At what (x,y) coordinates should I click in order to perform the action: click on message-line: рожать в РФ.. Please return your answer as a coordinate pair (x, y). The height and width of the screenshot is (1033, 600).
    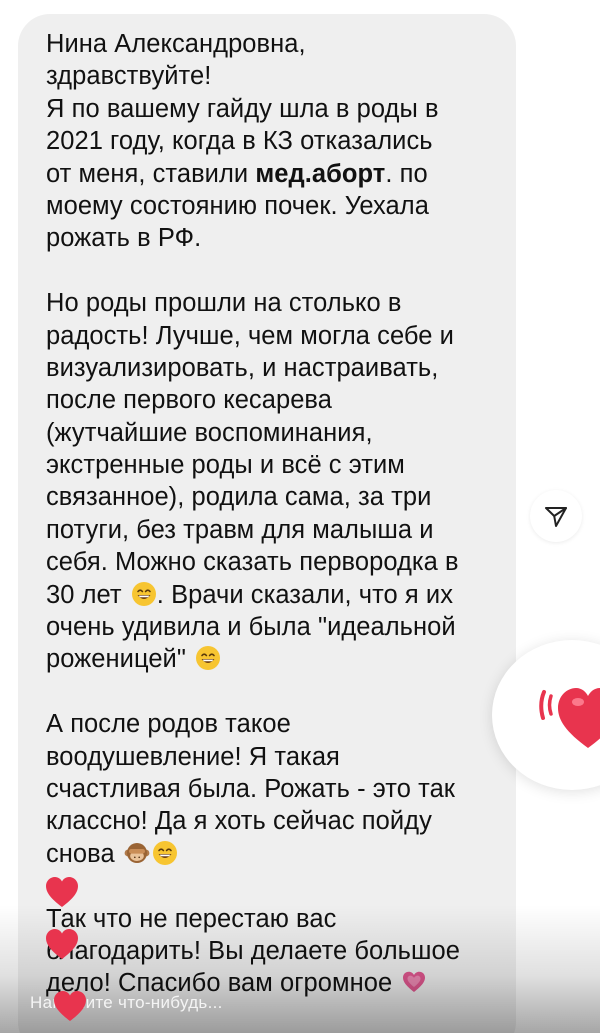
    Looking at the image, I should click on (124, 238).